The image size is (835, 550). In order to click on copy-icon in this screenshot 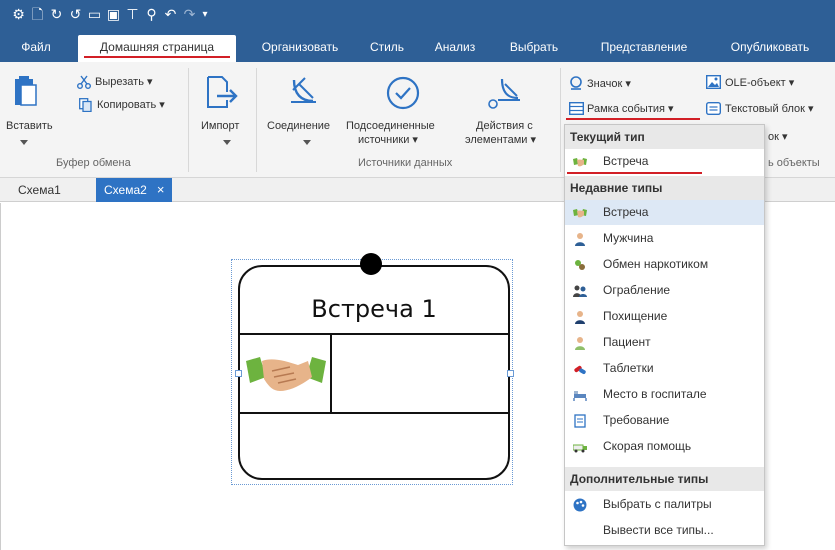, I will do `click(85, 105)`.